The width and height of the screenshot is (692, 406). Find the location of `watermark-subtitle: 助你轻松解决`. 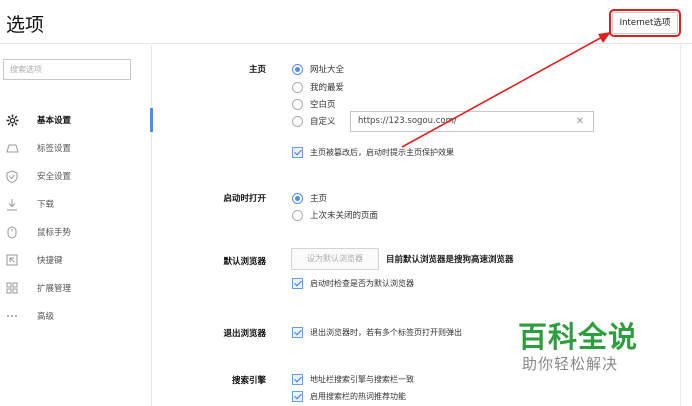

watermark-subtitle: 助你轻松解决 is located at coordinates (570, 364).